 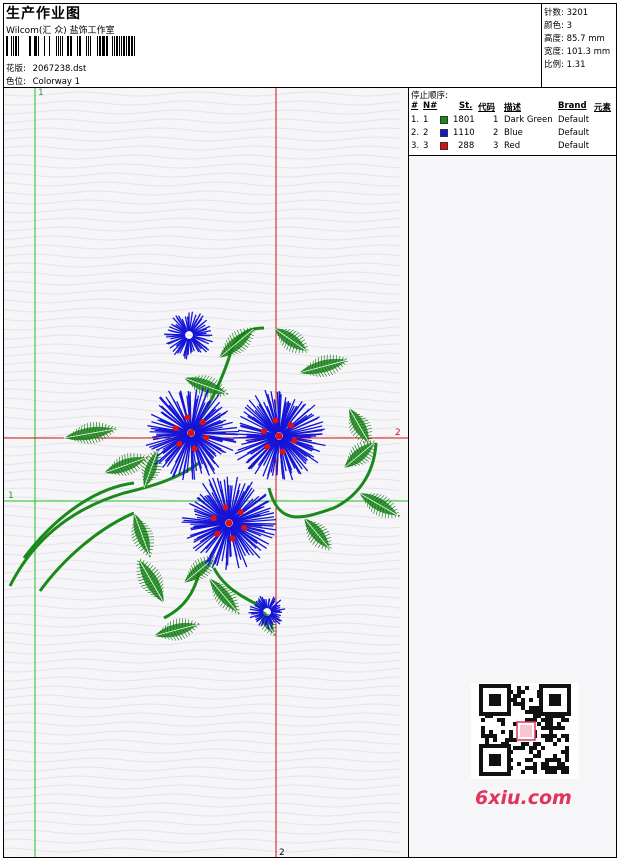 What do you see at coordinates (572, 106) in the screenshot?
I see `col-header-brand: Brand` at bounding box center [572, 106].